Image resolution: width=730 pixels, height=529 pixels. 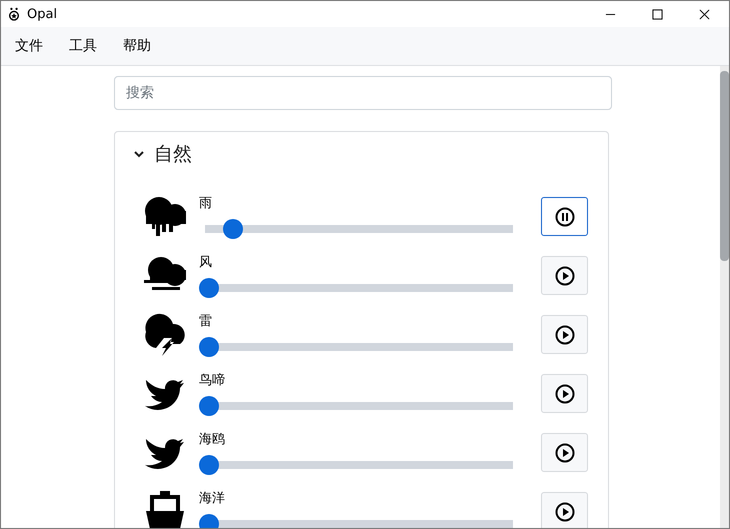 What do you see at coordinates (212, 439) in the screenshot?
I see `sound-name: 海鸥` at bounding box center [212, 439].